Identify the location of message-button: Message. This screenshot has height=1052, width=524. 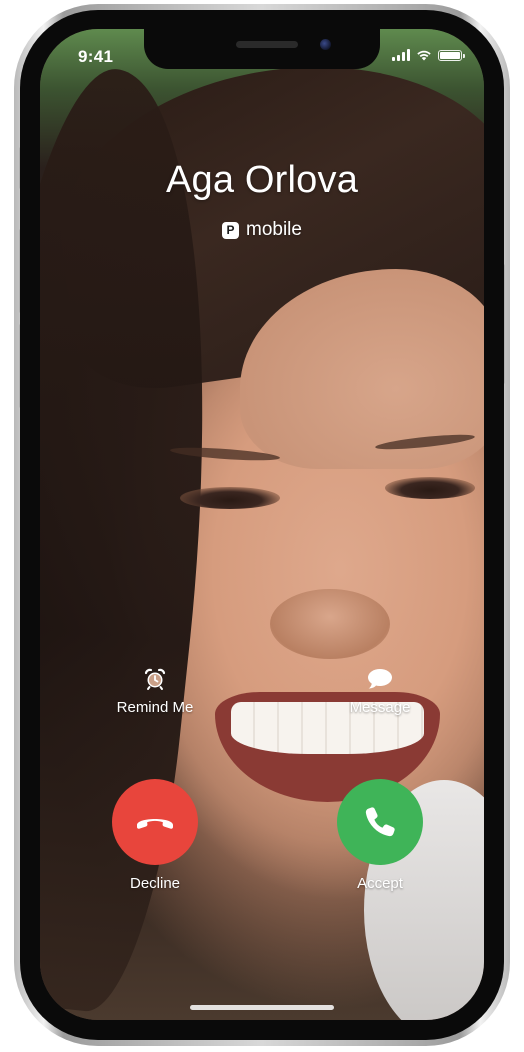
(380, 690).